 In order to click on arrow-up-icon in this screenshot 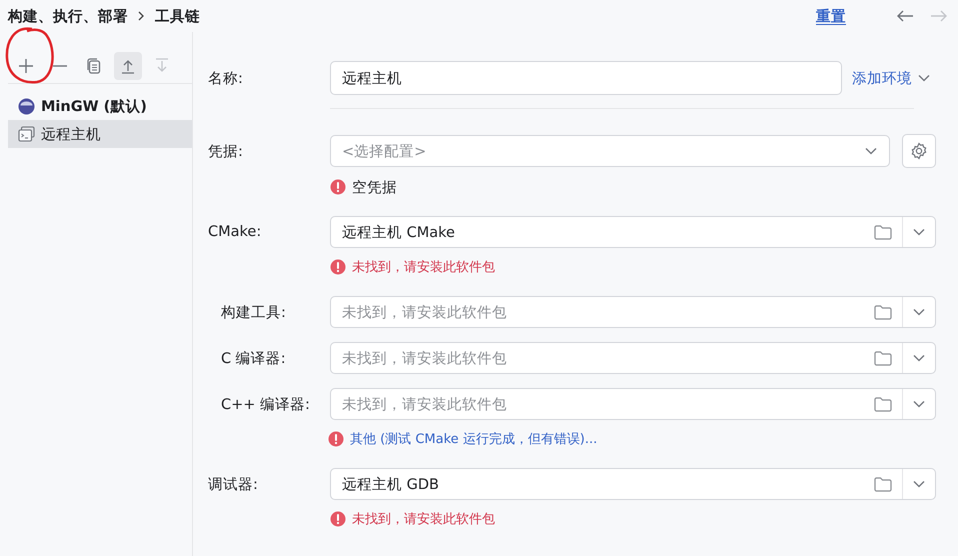, I will do `click(128, 66)`.